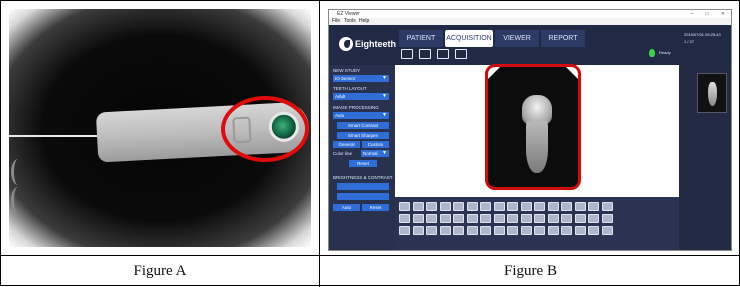 The width and height of the screenshot is (740, 287). Describe the element at coordinates (346, 70) in the screenshot. I see `new-study-label: NEW STUDY` at that location.